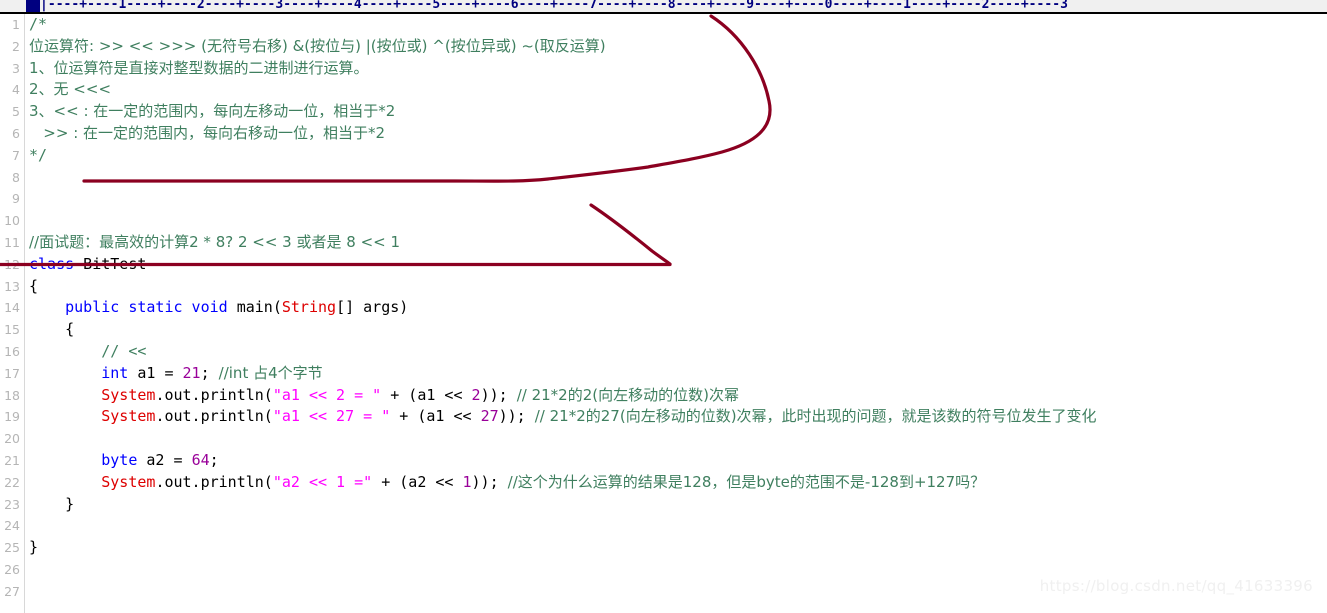  Describe the element at coordinates (372, 307) in the screenshot. I see `token-plain: [] args)` at that location.